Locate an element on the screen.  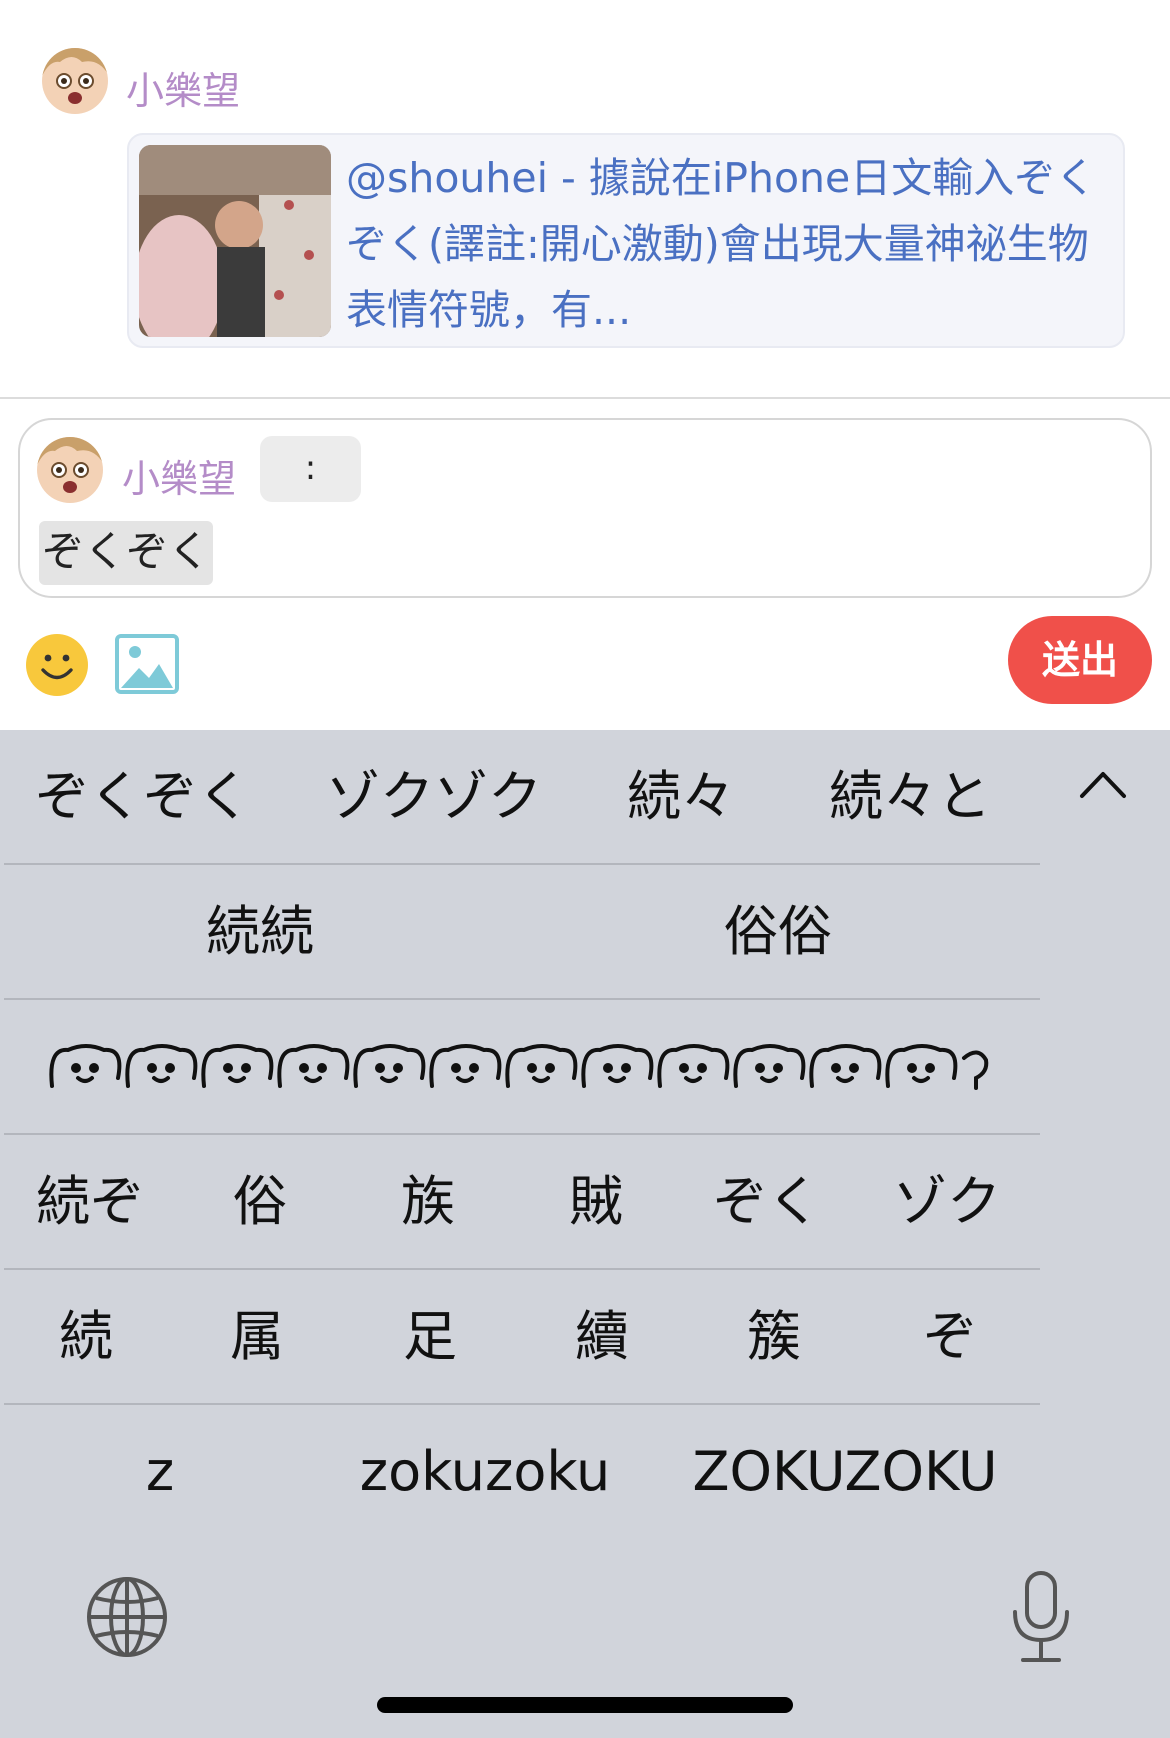
candidate: 続々と is located at coordinates (910, 796).